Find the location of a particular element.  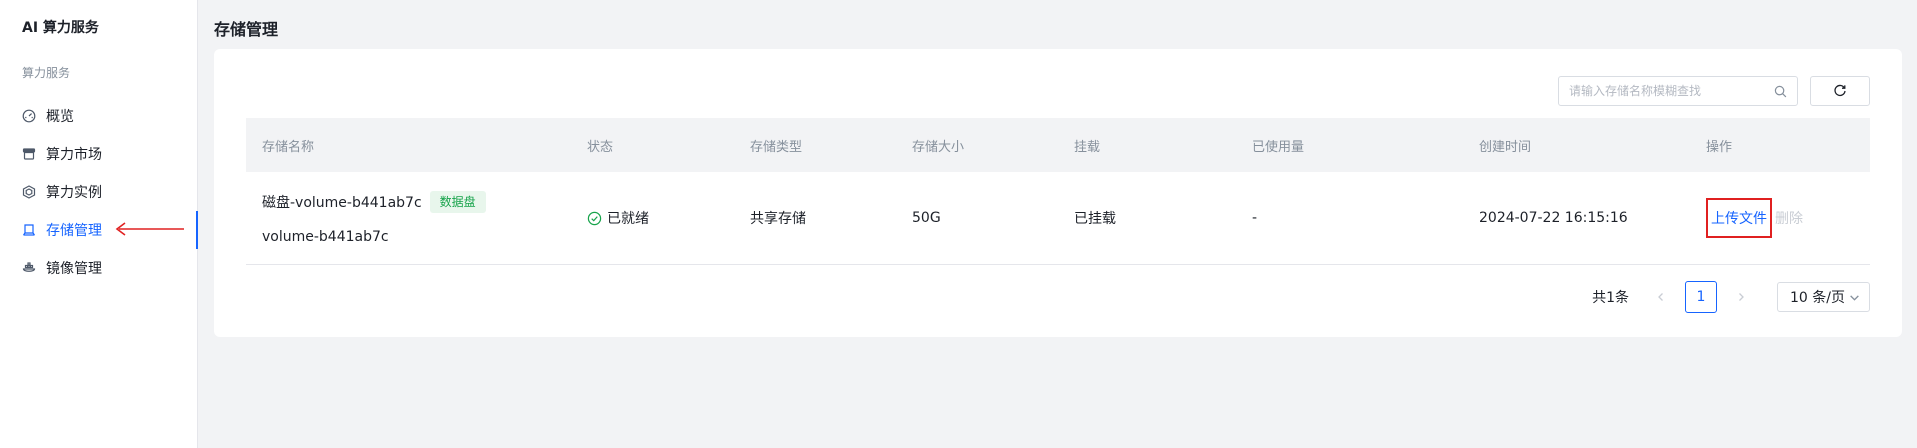

sidebar-item-overview: 概览 is located at coordinates (99, 116).